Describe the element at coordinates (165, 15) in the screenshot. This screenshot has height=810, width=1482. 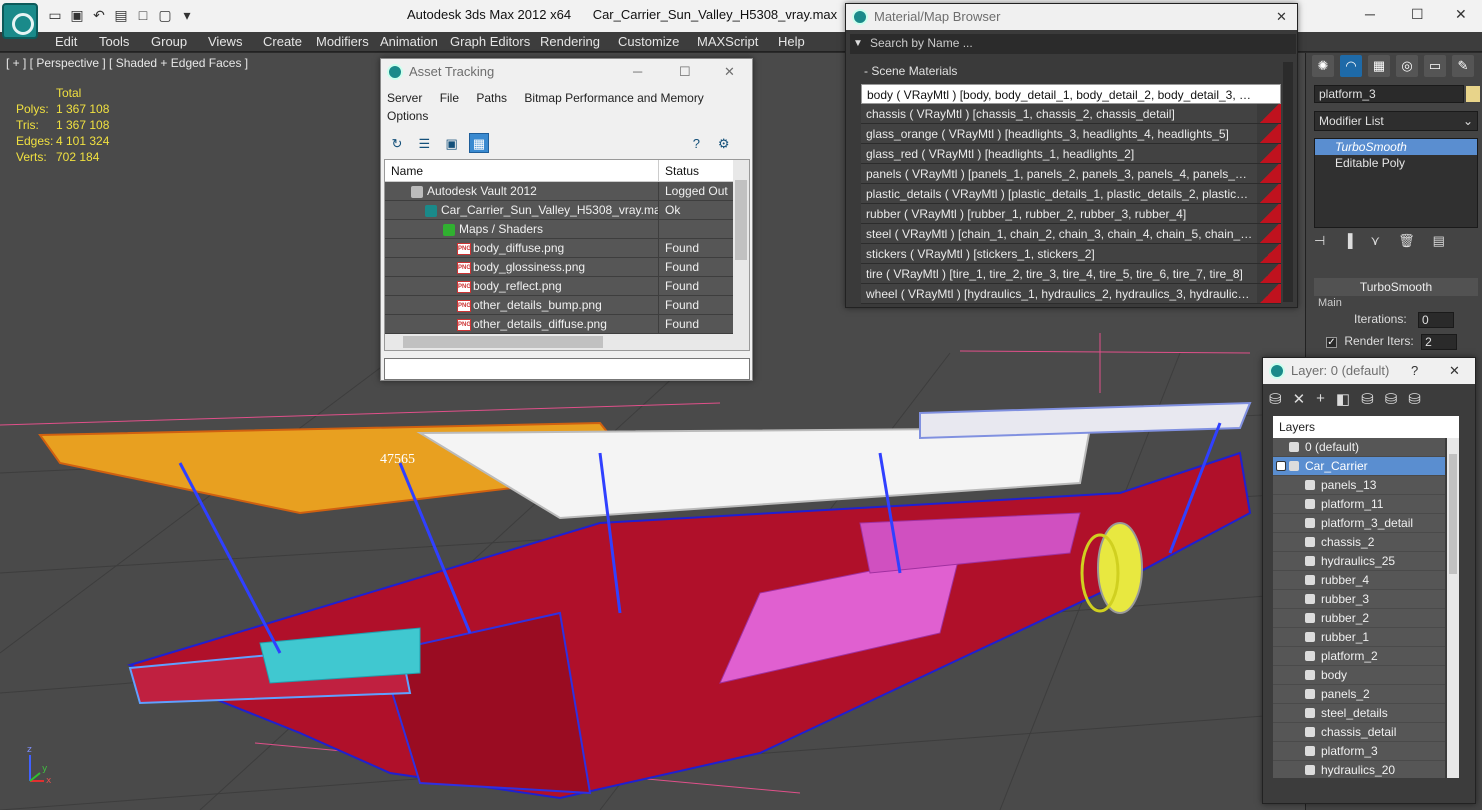
I see `window-icon: ▢` at that location.